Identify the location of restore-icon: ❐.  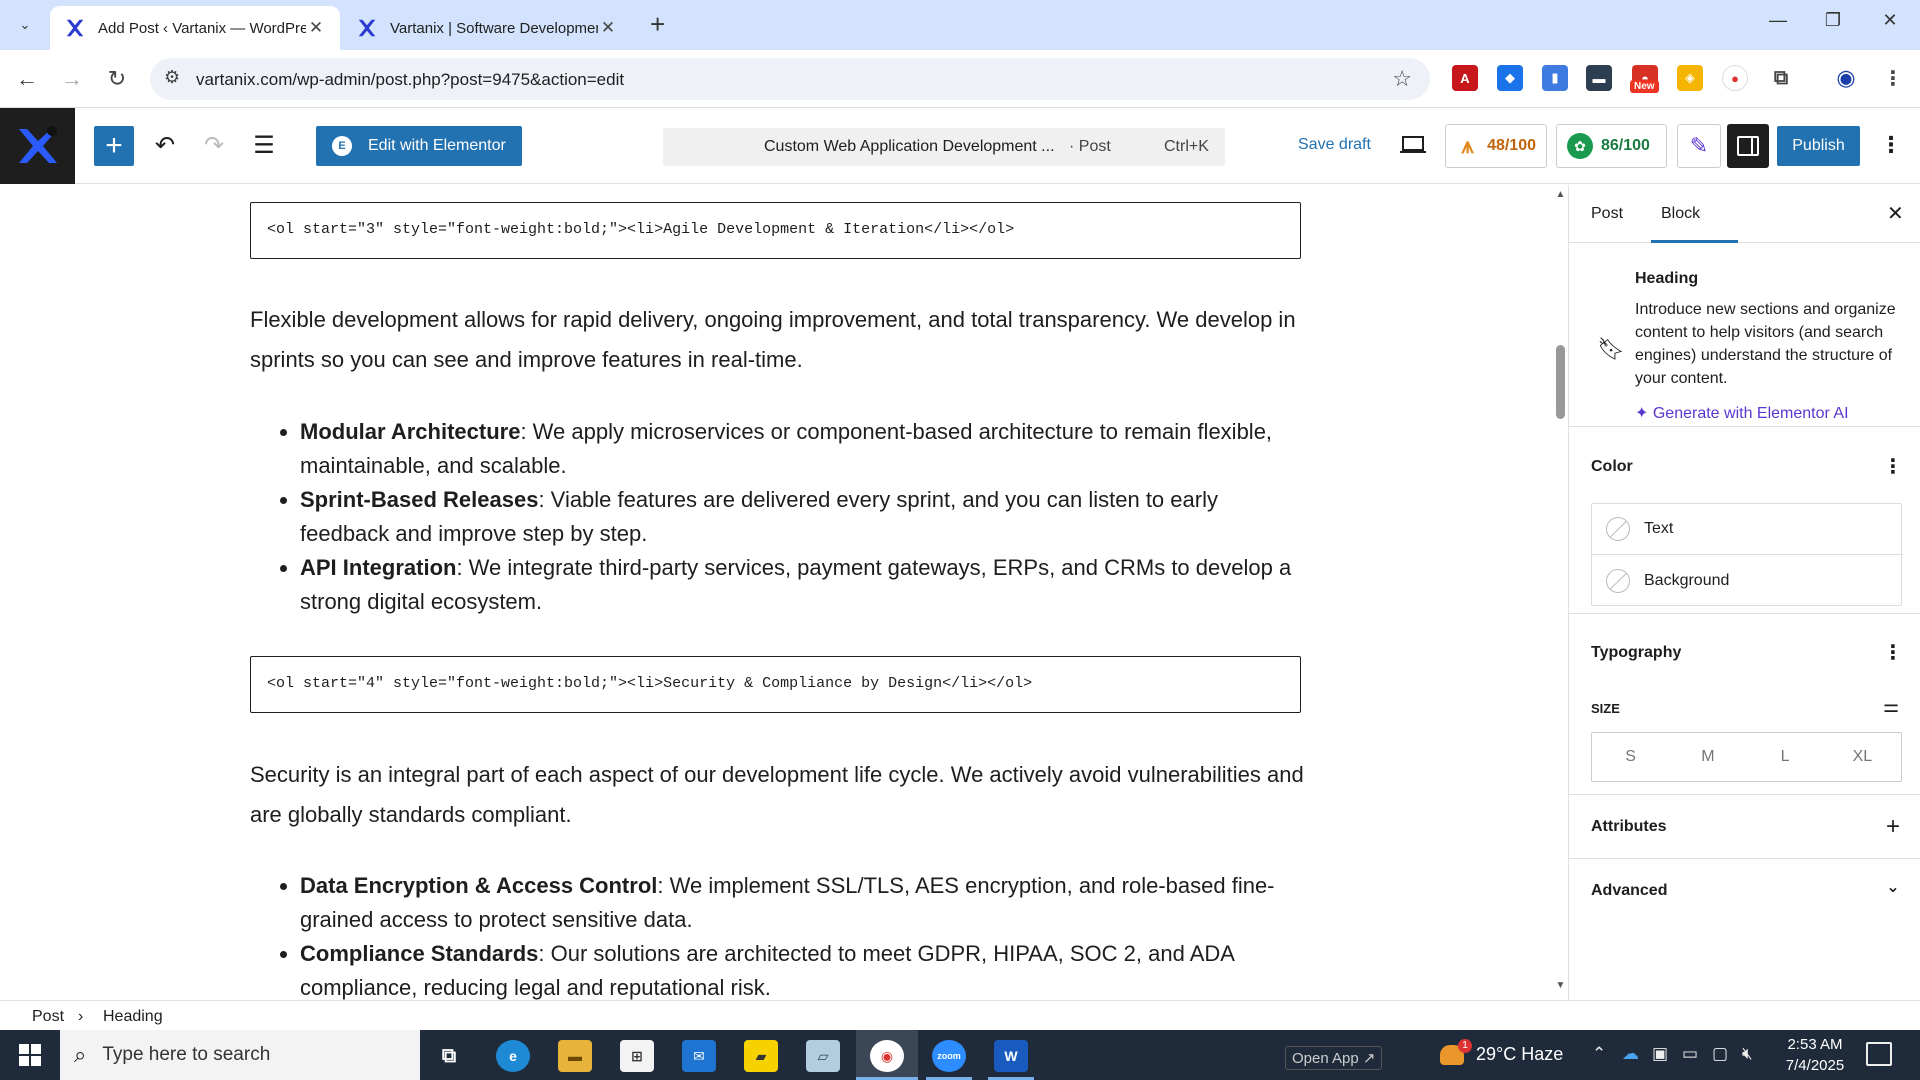
(1833, 20).